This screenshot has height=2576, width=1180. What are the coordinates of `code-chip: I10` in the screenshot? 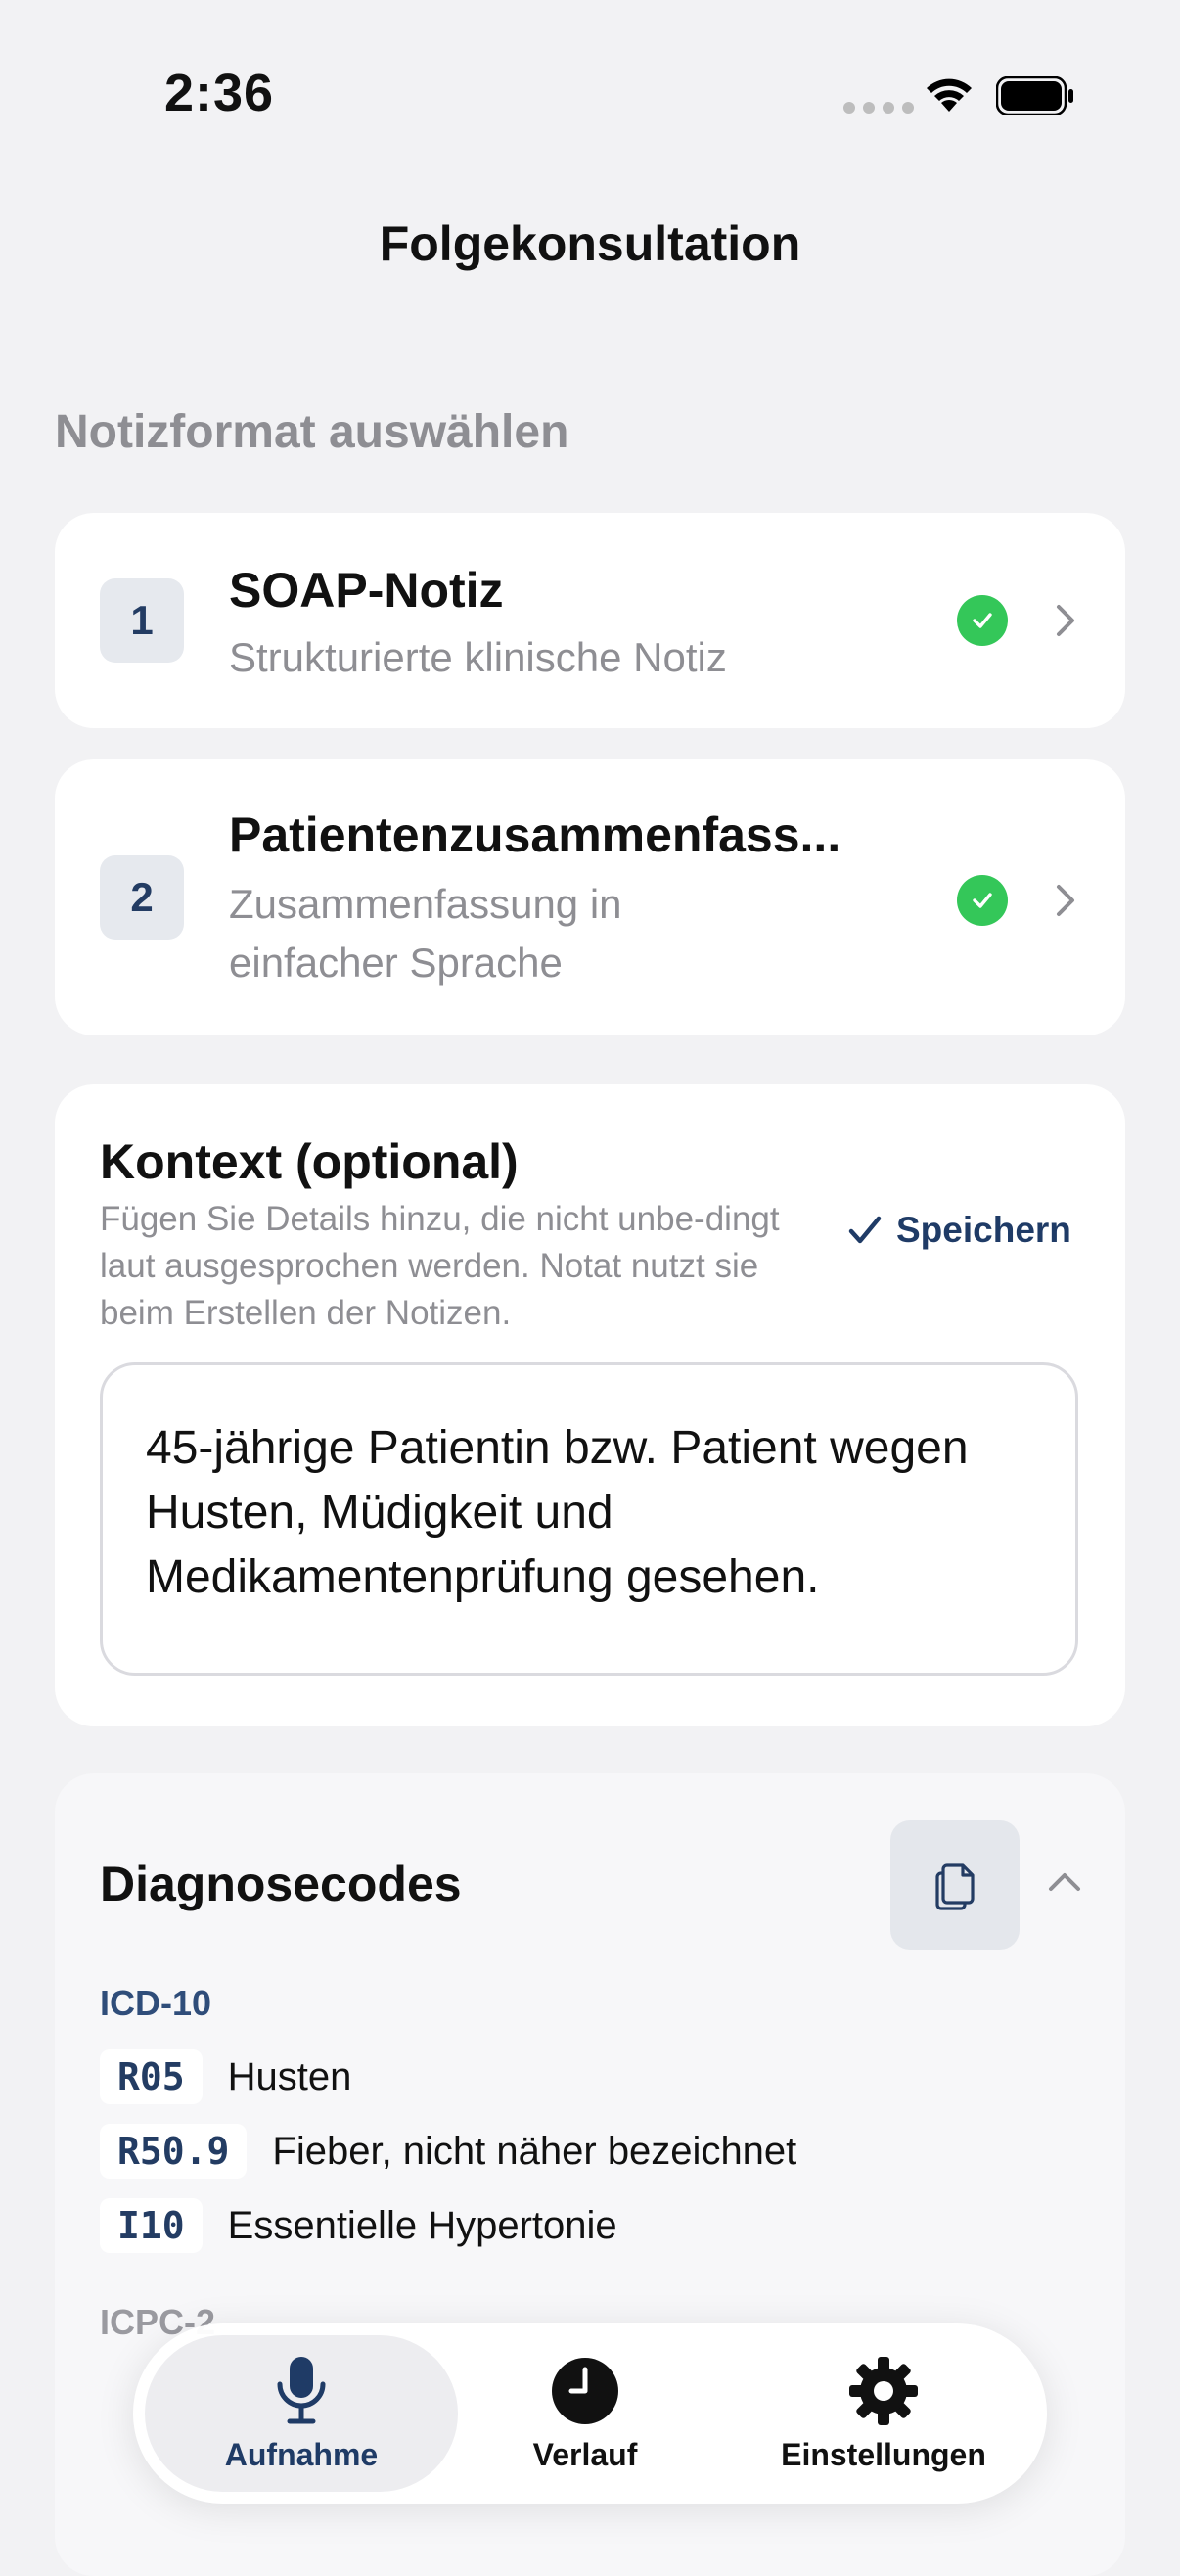 It's located at (151, 2225).